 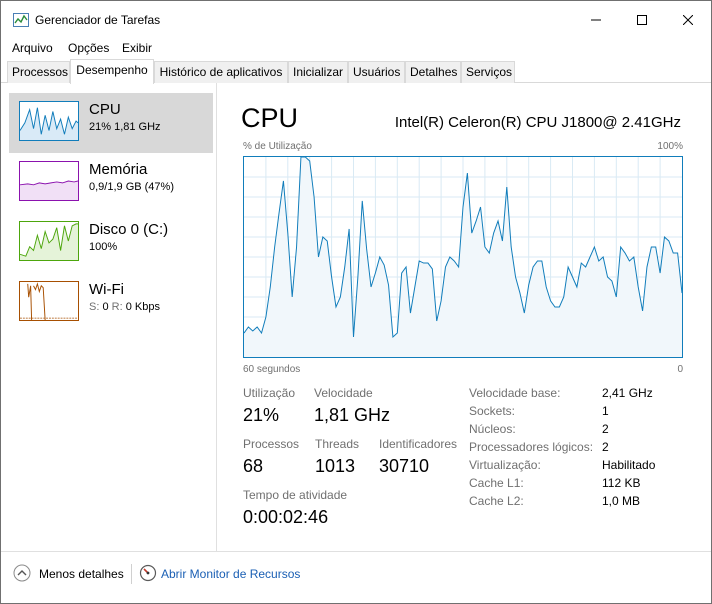 What do you see at coordinates (131, 574) in the screenshot?
I see `footer-separator` at bounding box center [131, 574].